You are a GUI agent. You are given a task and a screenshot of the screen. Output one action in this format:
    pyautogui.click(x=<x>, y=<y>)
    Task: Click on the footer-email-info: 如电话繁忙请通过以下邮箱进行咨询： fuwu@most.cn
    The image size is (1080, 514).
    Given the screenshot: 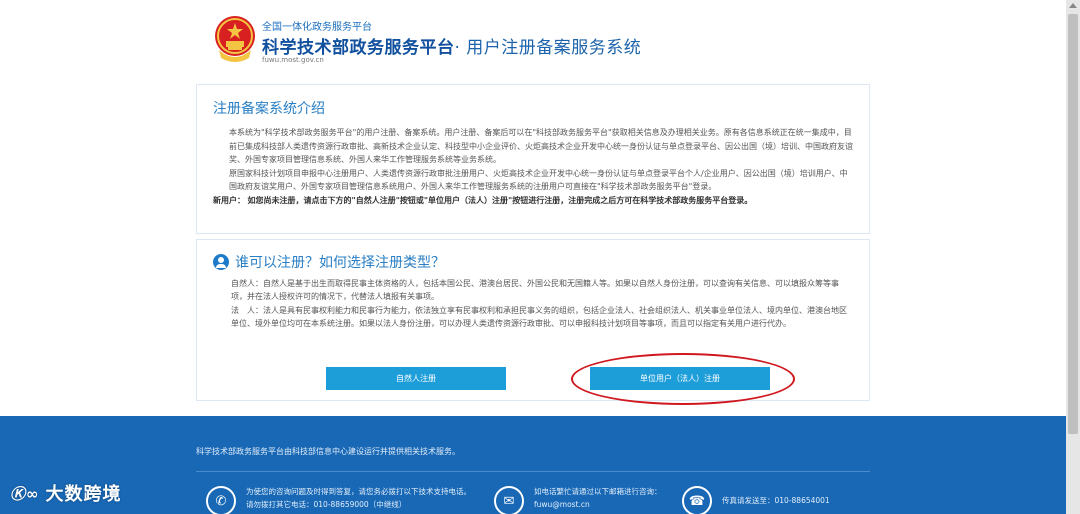 What is the action you would take?
    pyautogui.click(x=598, y=498)
    